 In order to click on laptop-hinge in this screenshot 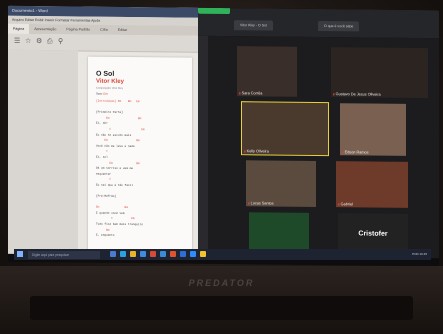, I will do `click(221, 308)`.